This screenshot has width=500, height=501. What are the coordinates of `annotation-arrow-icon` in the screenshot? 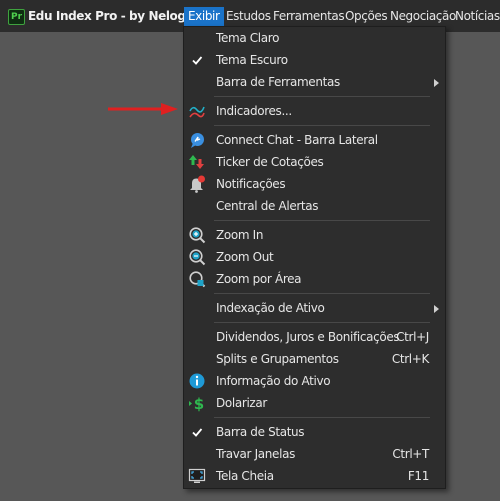 It's located at (143, 109).